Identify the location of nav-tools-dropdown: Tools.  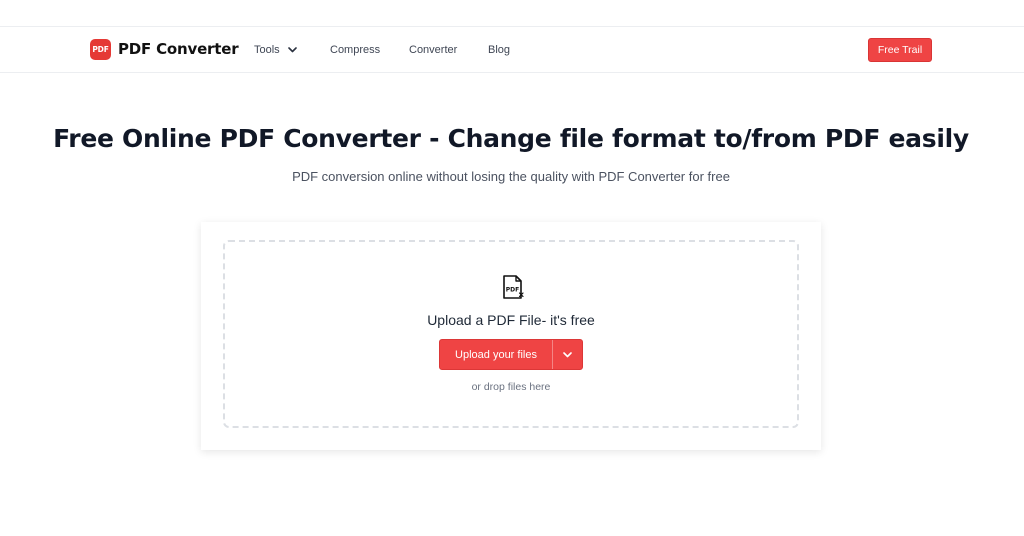
(275, 50).